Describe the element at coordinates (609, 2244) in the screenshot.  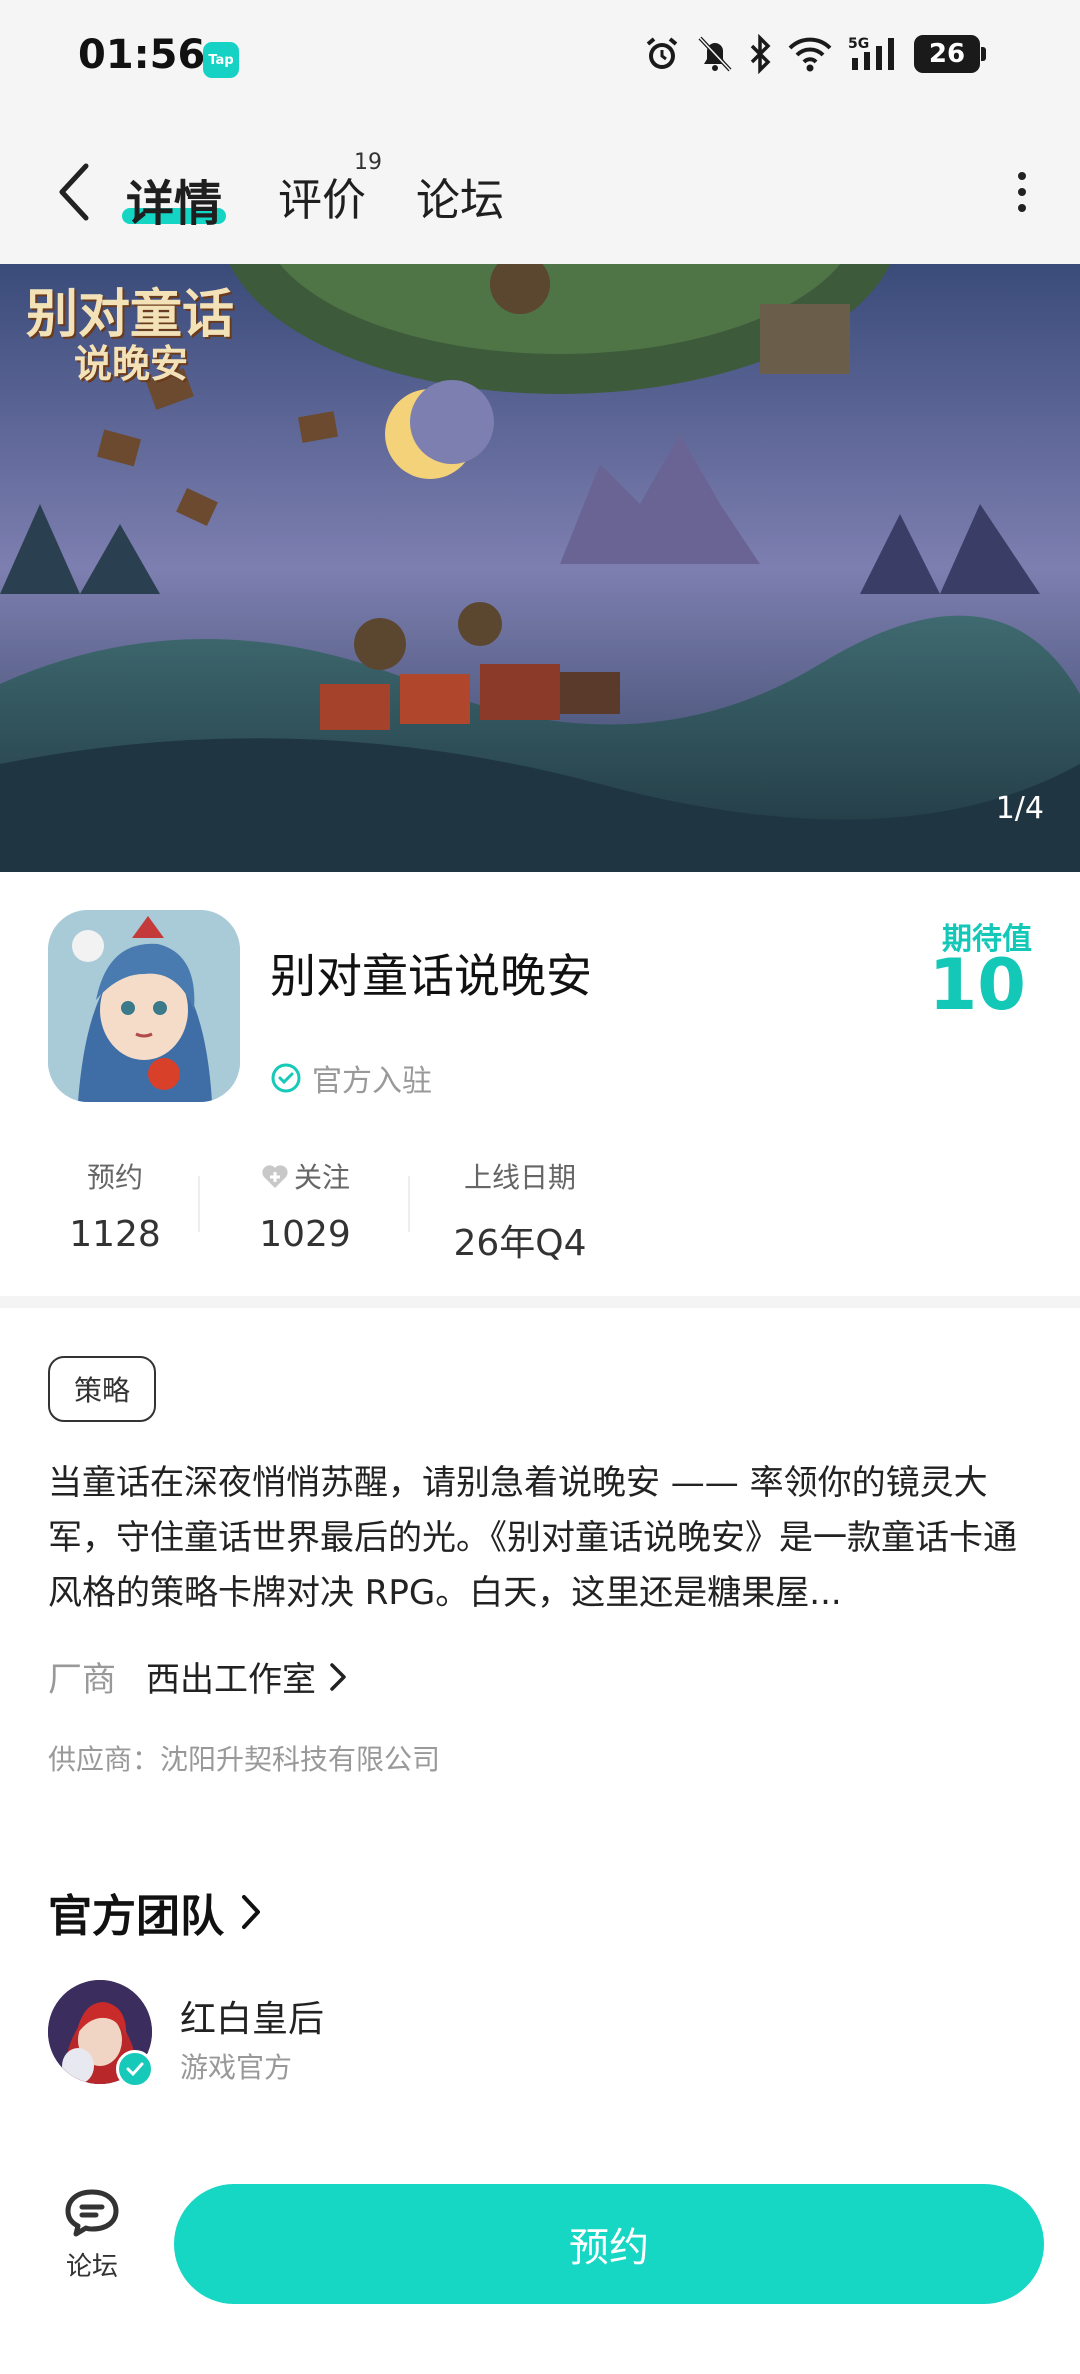
I see `reserve-button: 预约` at that location.